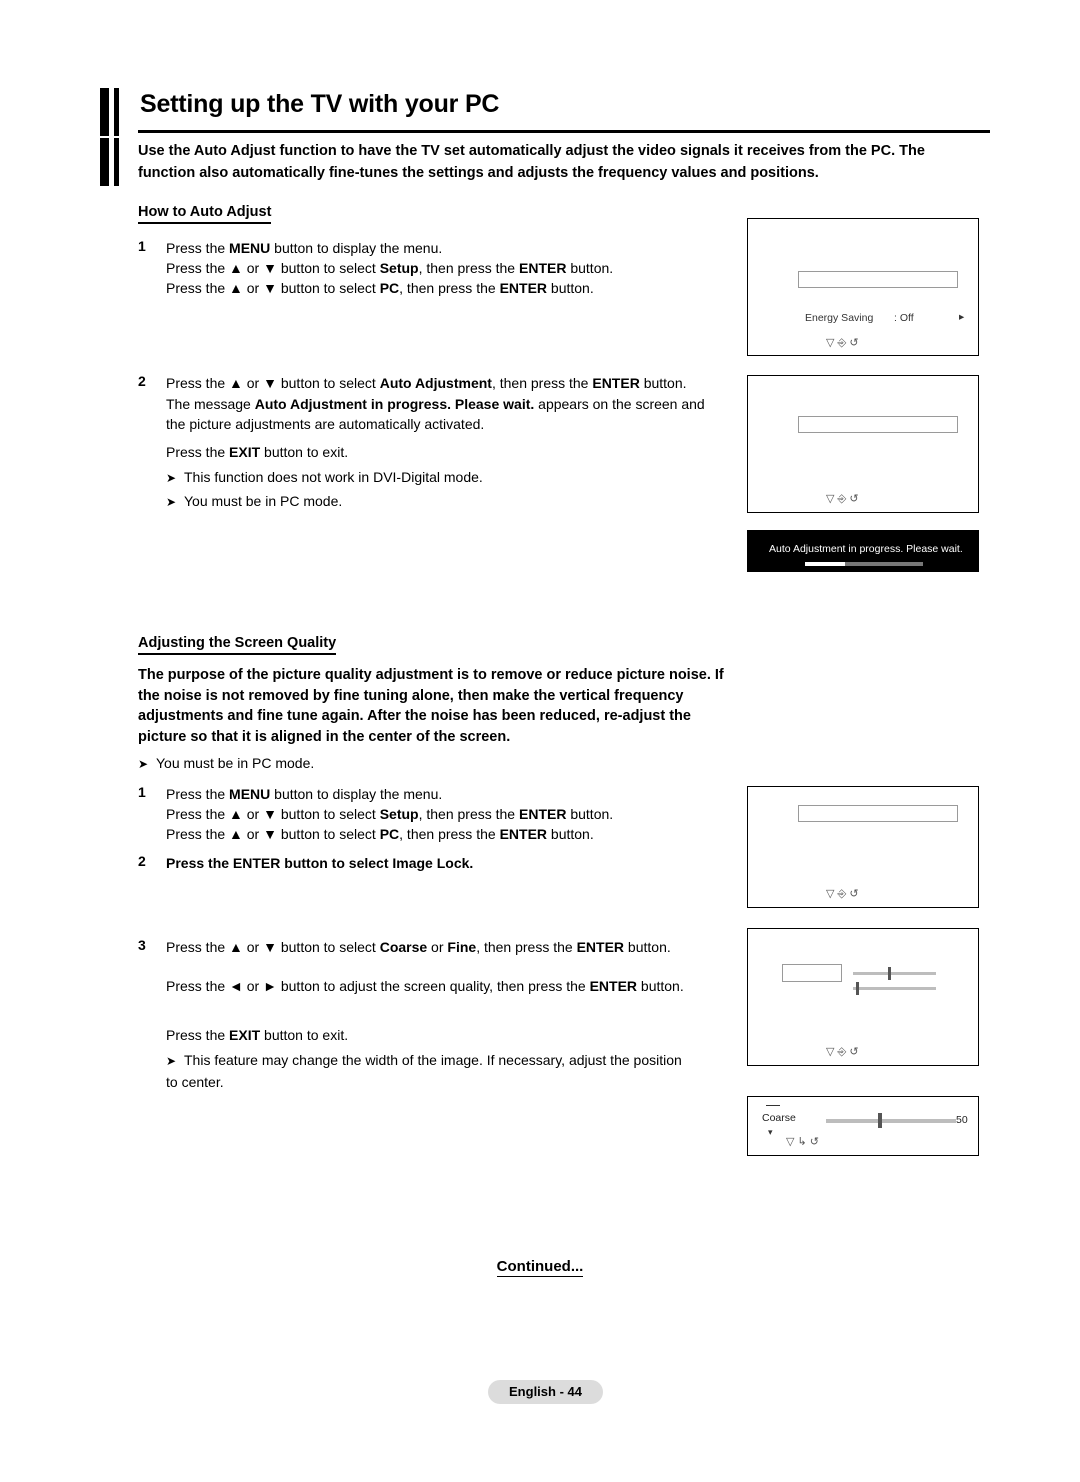  What do you see at coordinates (257, 1035) in the screenshot?
I see `exit-instruction-quality: Press the EXIT button to exit.` at bounding box center [257, 1035].